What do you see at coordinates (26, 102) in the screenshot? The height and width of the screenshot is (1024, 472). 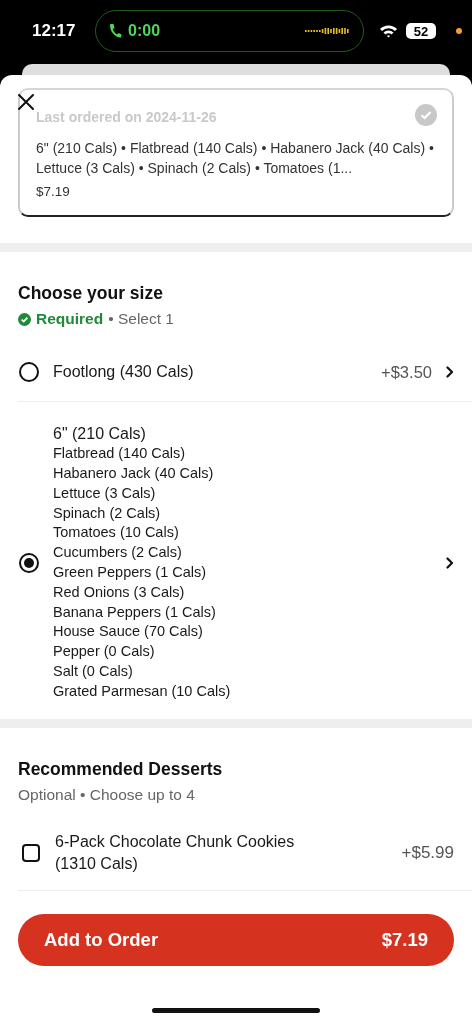 I see `close-icon` at bounding box center [26, 102].